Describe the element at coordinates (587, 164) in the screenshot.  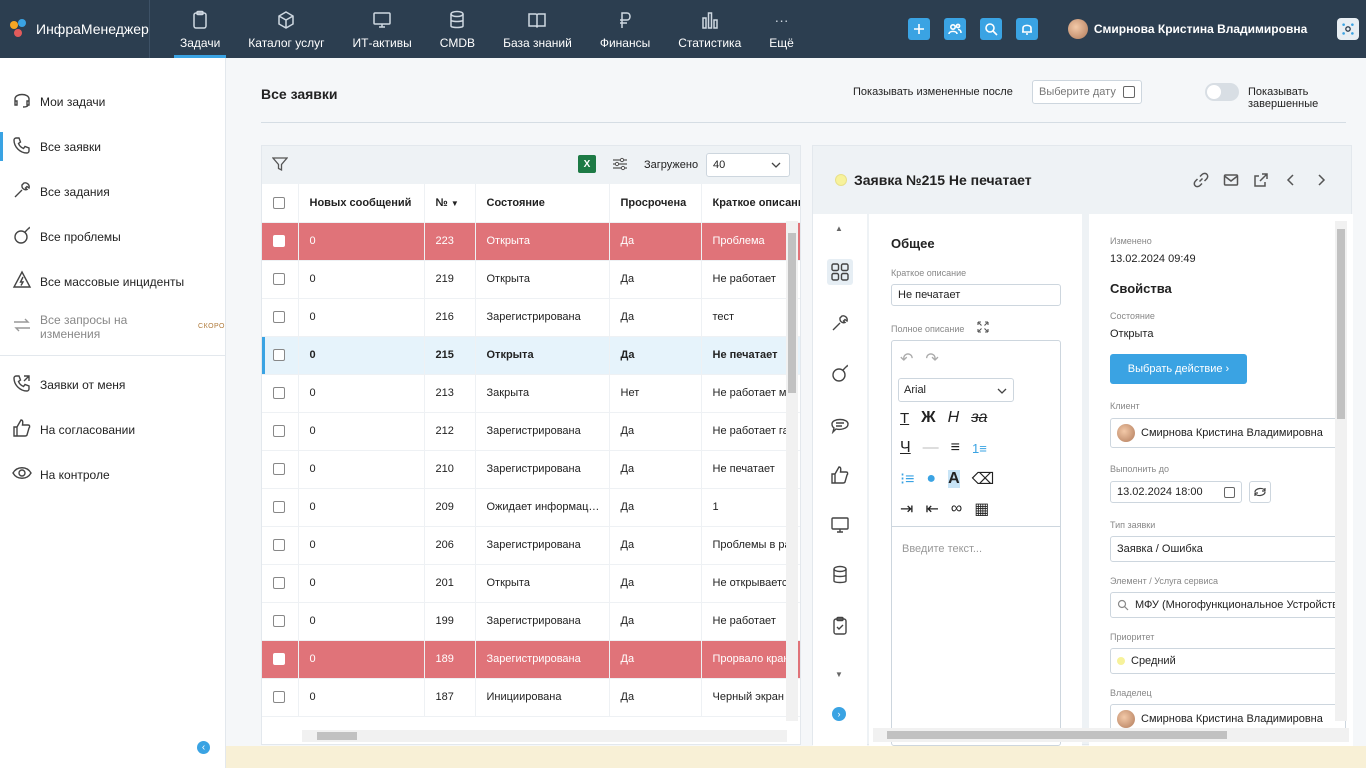
I see `excel-export-icon: X` at that location.